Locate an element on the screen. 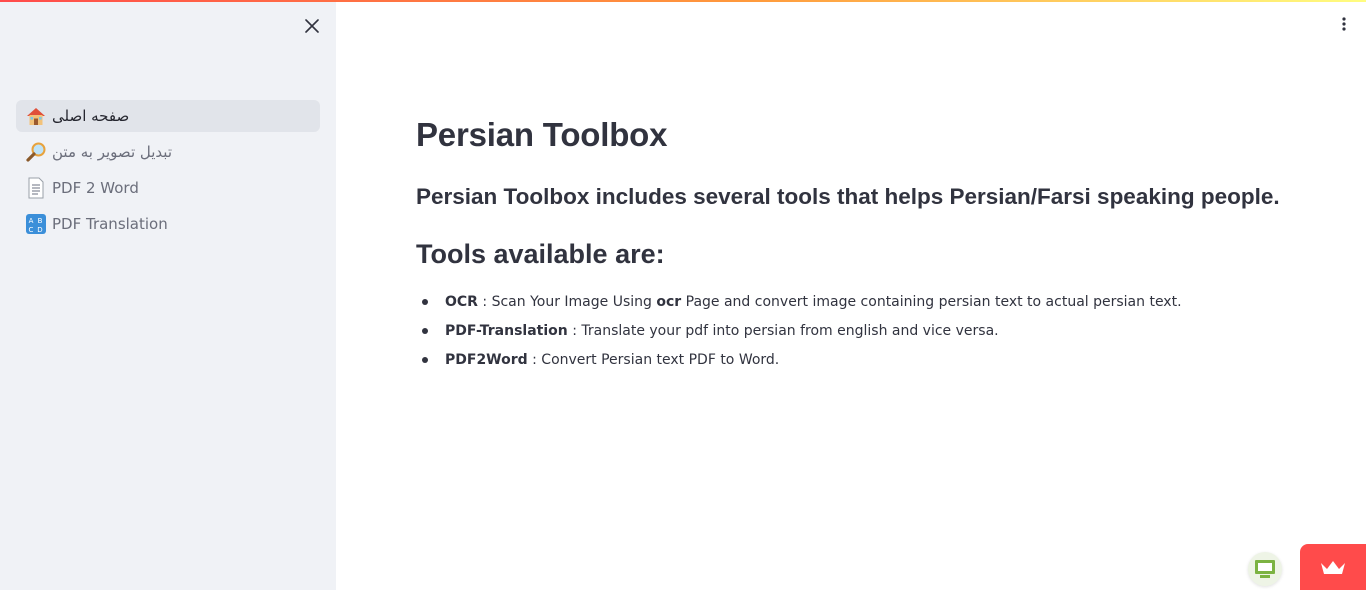 The height and width of the screenshot is (590, 1366). svg-text: D is located at coordinates (39, 230).